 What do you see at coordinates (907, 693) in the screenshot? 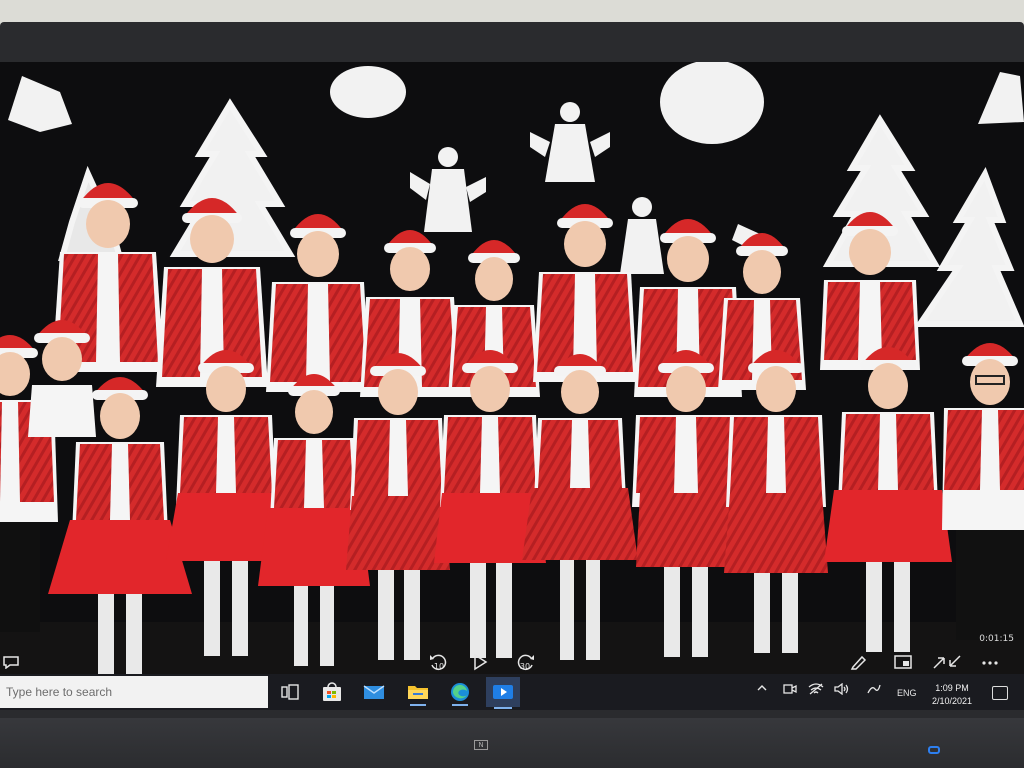
I see `language-indicator: ENG` at bounding box center [907, 693].